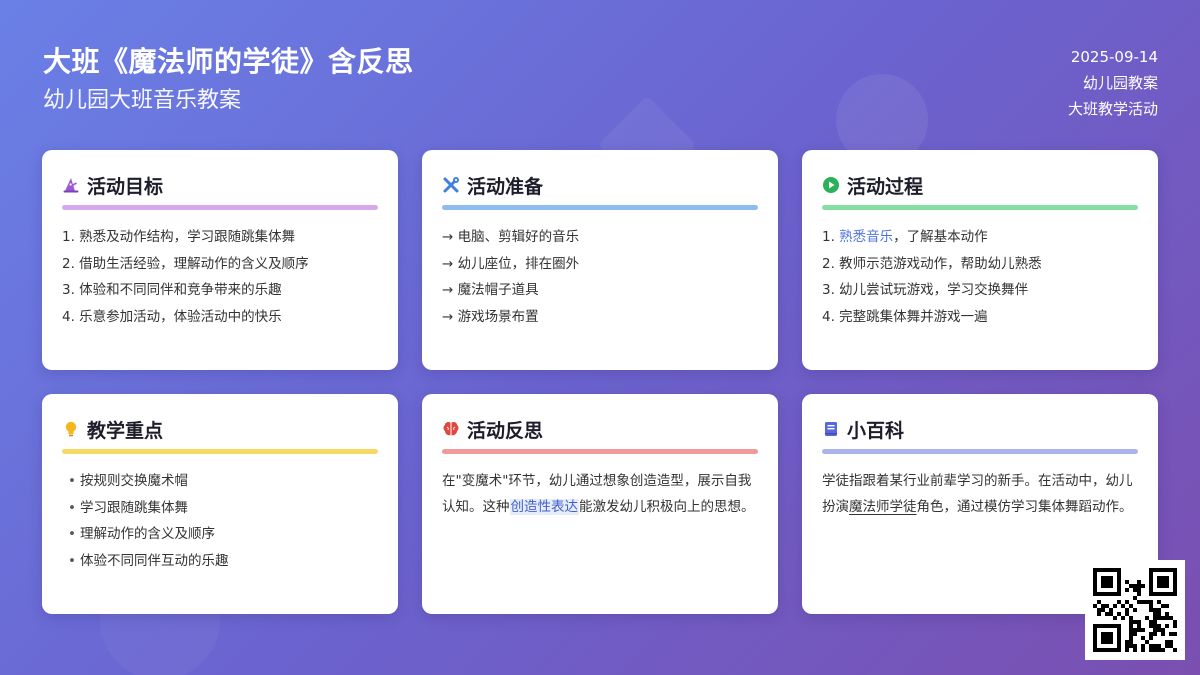 The width and height of the screenshot is (1200, 675). What do you see at coordinates (885, 186) in the screenshot?
I see `card-title: 活动过程` at bounding box center [885, 186].